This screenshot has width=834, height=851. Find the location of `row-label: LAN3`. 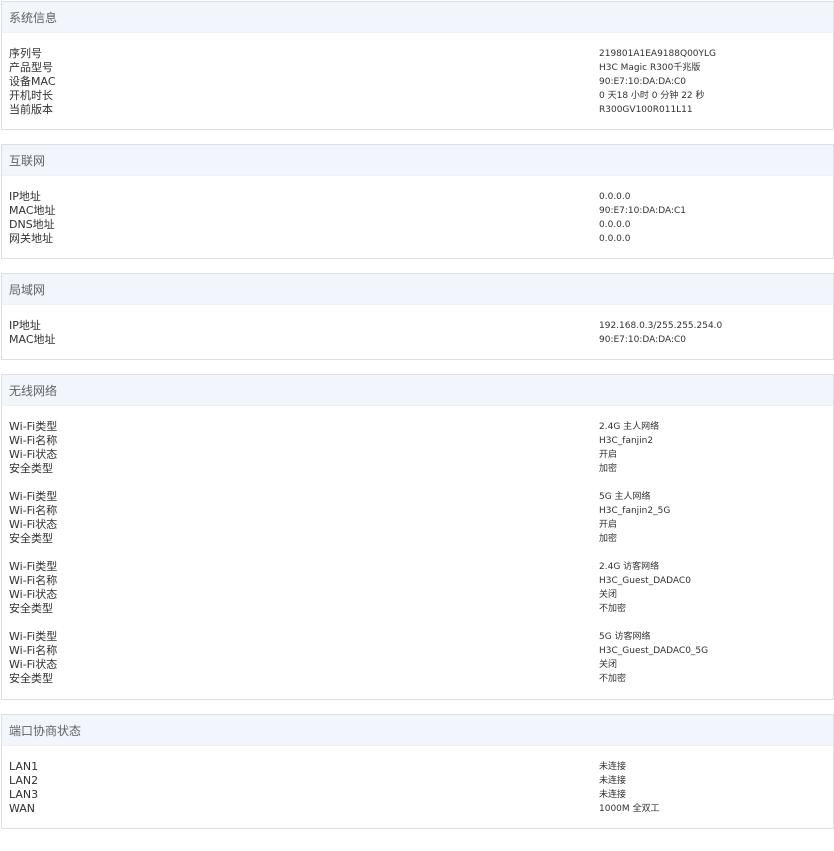

row-label: LAN3 is located at coordinates (24, 794).